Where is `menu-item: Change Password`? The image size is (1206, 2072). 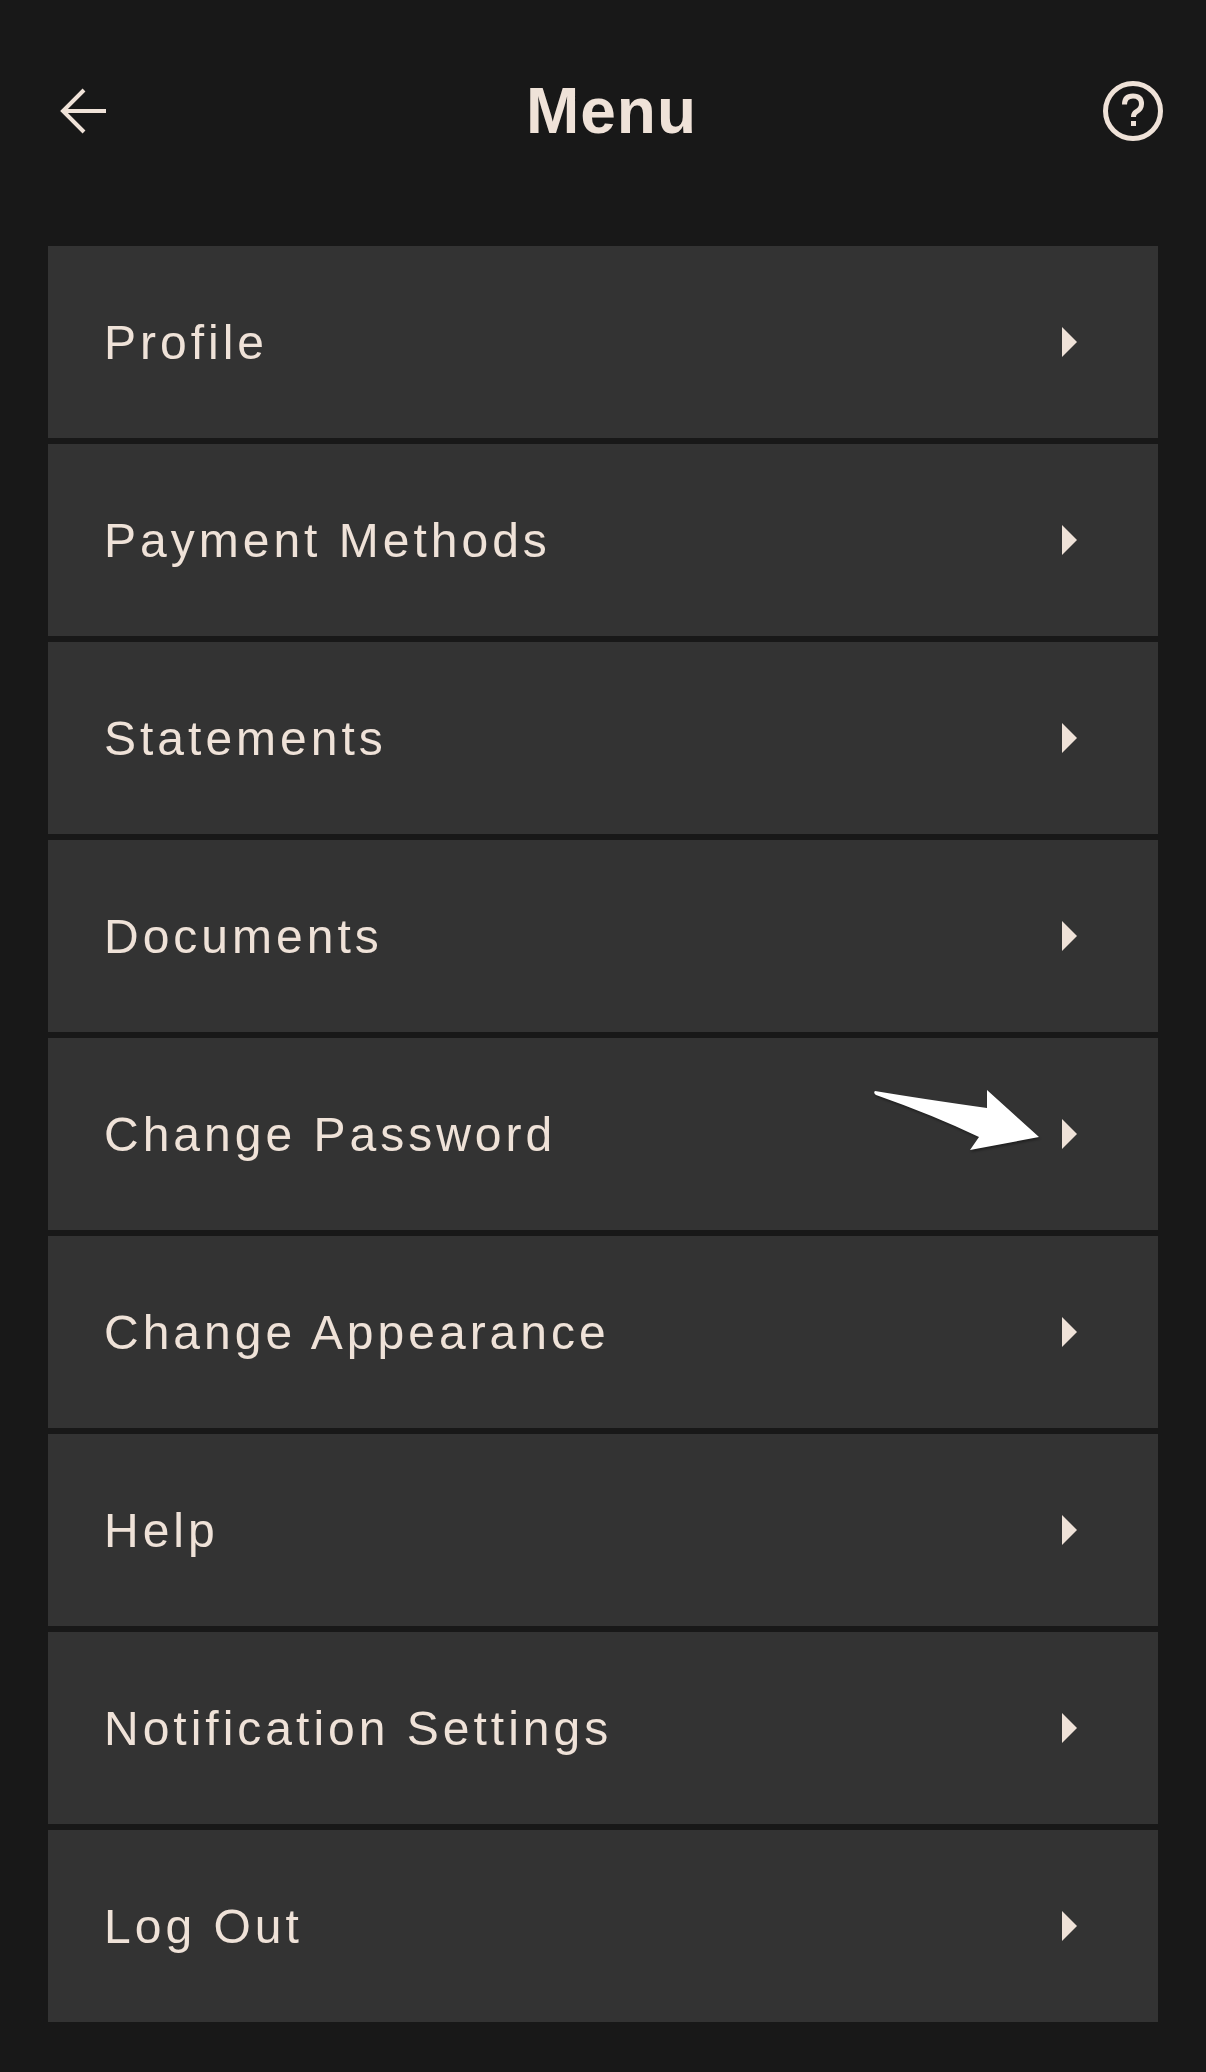 menu-item: Change Password is located at coordinates (603, 1134).